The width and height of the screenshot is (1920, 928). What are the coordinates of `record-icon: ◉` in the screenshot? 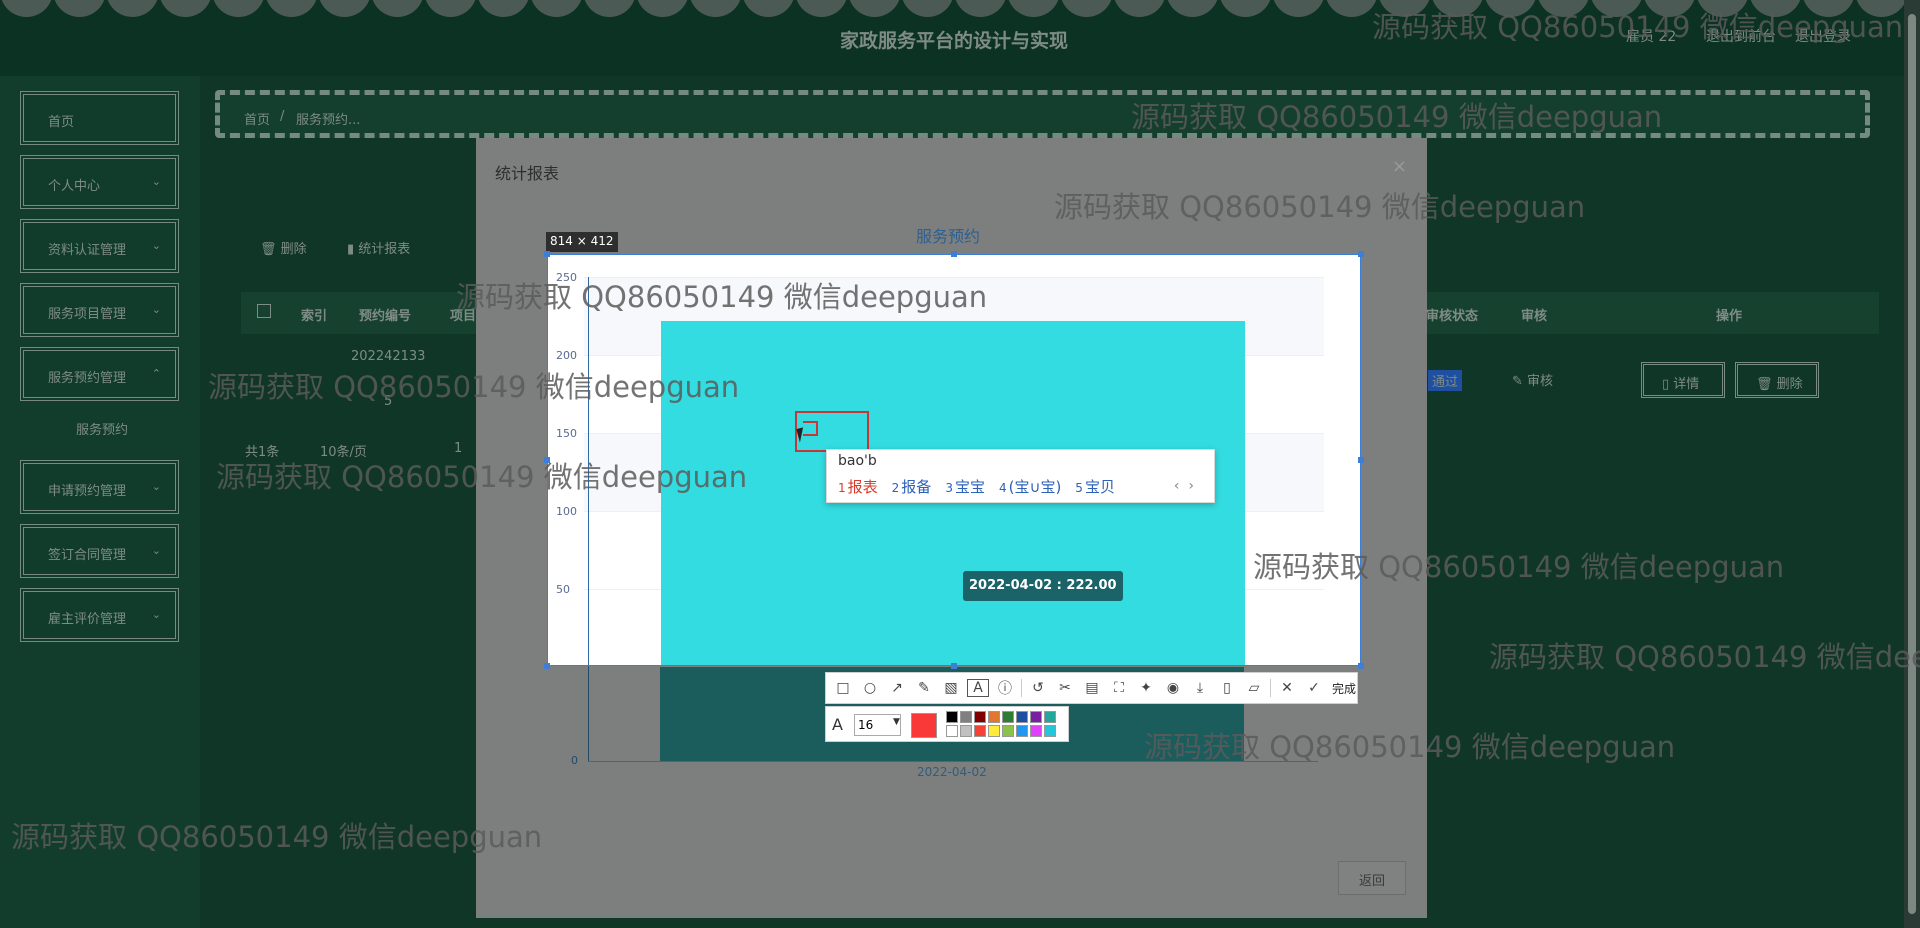 It's located at (1173, 688).